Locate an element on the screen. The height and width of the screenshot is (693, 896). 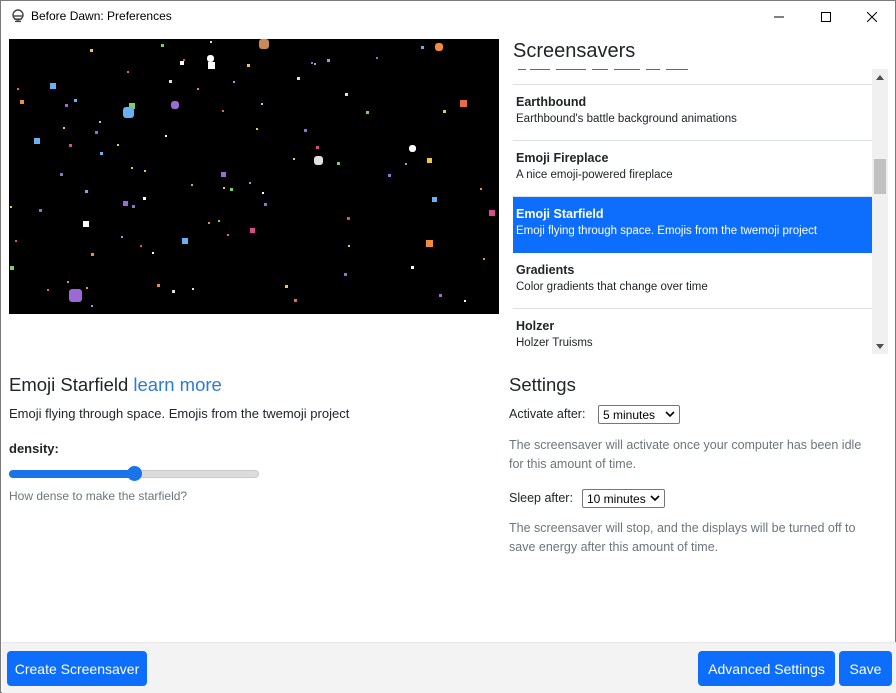
slider-thumb is located at coordinates (134, 473).